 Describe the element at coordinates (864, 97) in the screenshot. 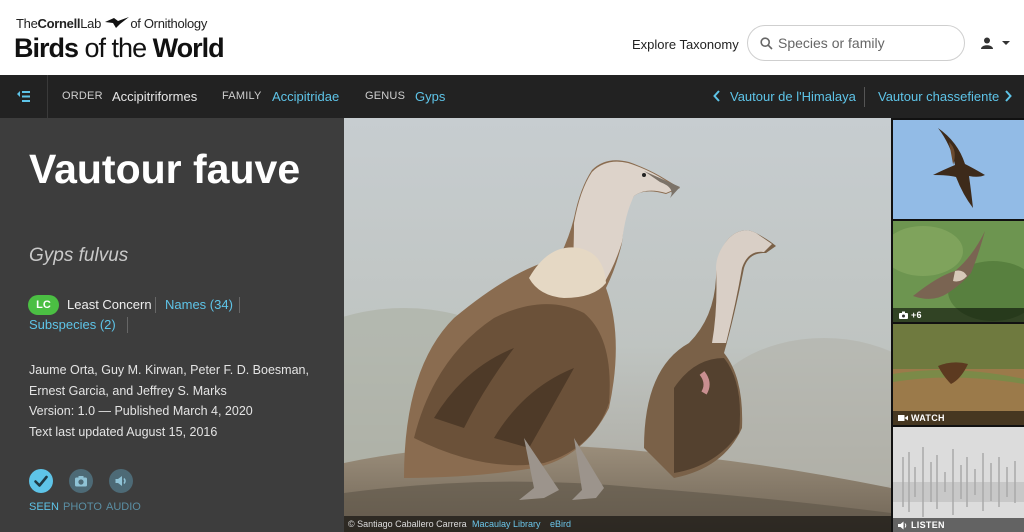

I see `nav-divider` at that location.